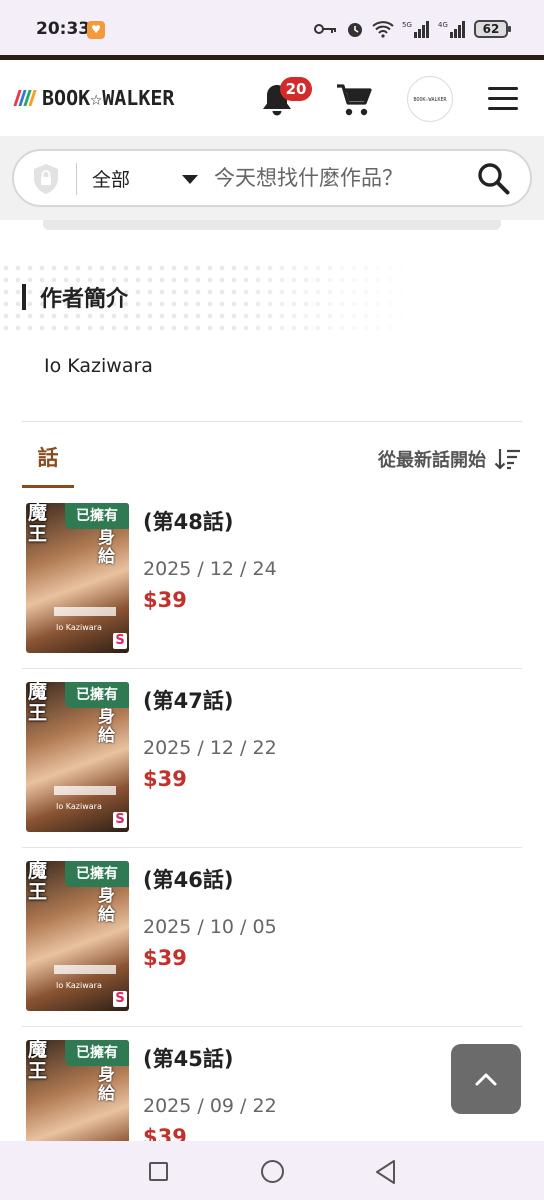  What do you see at coordinates (188, 521) in the screenshot?
I see `episode-title: (第48話)` at bounding box center [188, 521].